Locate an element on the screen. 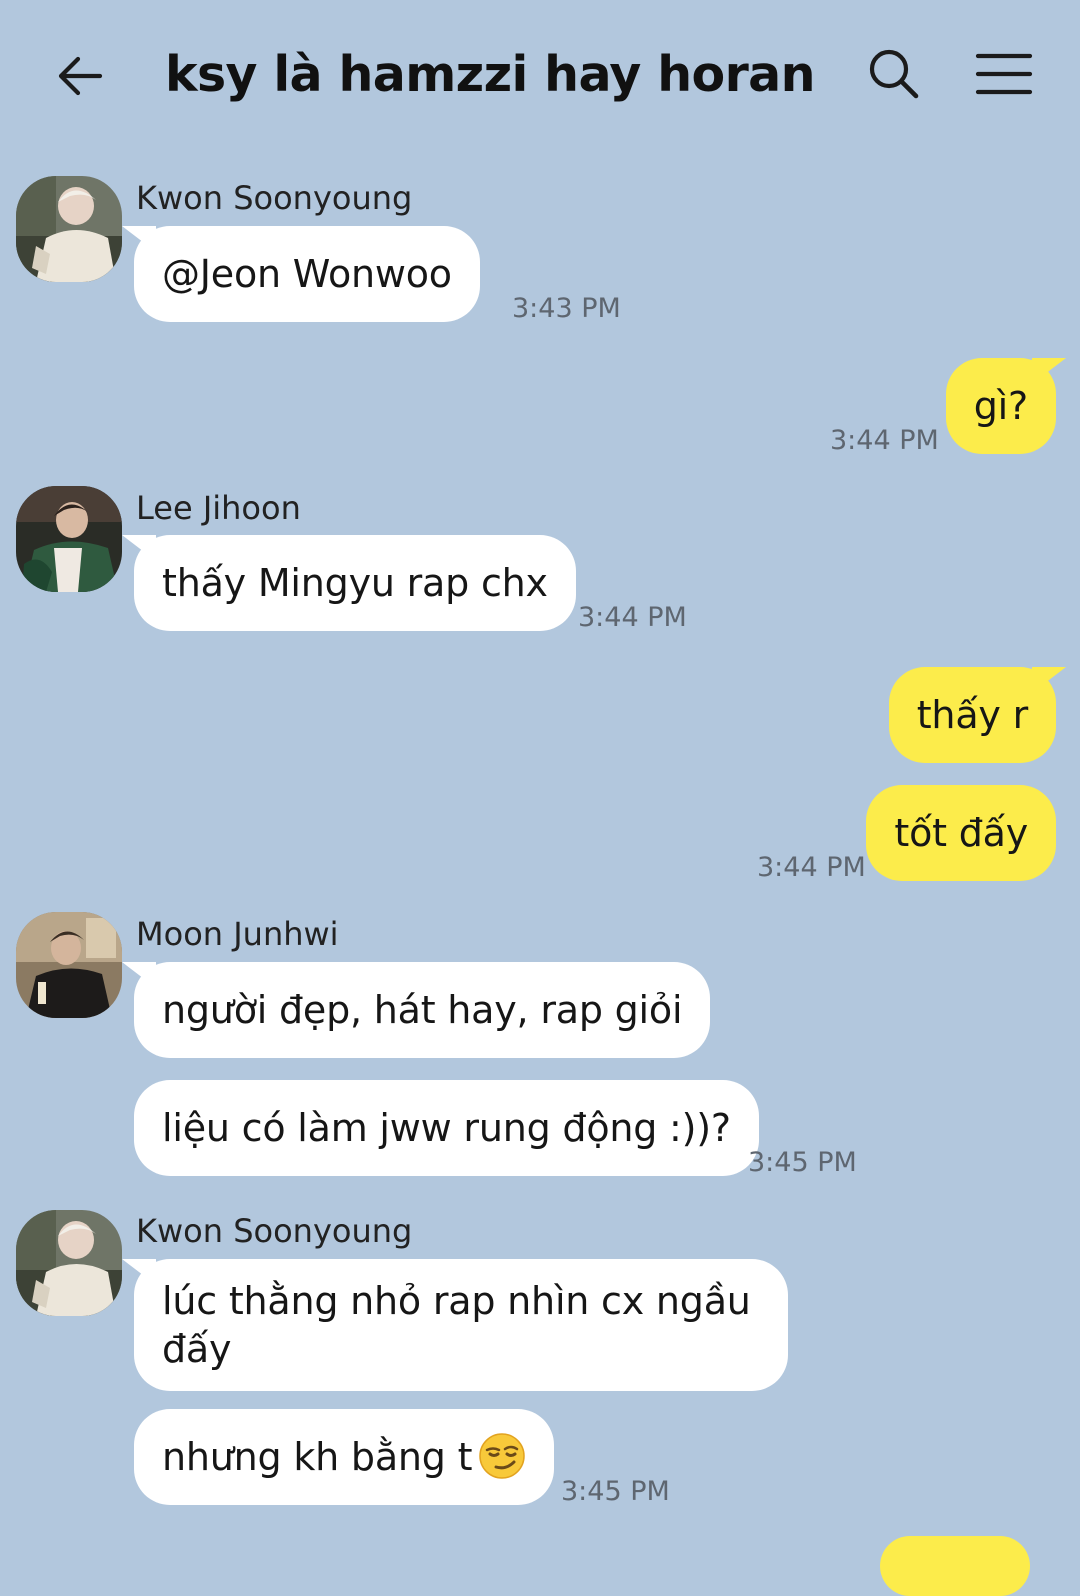 The width and height of the screenshot is (1080, 1596). search-button is located at coordinates (894, 74).